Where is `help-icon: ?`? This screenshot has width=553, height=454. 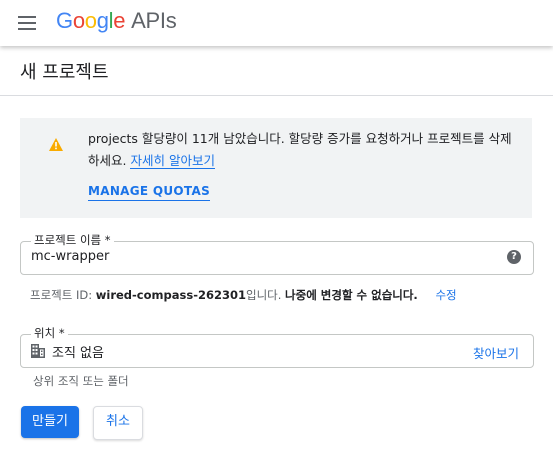 help-icon: ? is located at coordinates (514, 257).